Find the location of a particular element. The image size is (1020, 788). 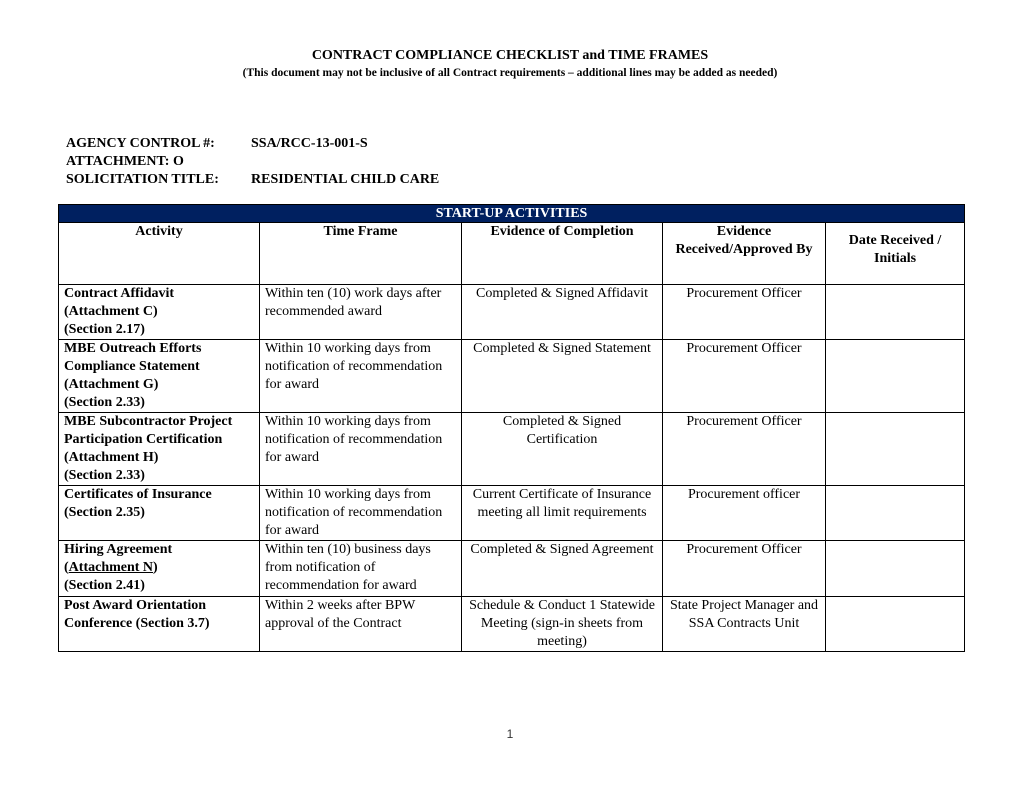

activity-line: (Section 2.41) is located at coordinates (104, 585).